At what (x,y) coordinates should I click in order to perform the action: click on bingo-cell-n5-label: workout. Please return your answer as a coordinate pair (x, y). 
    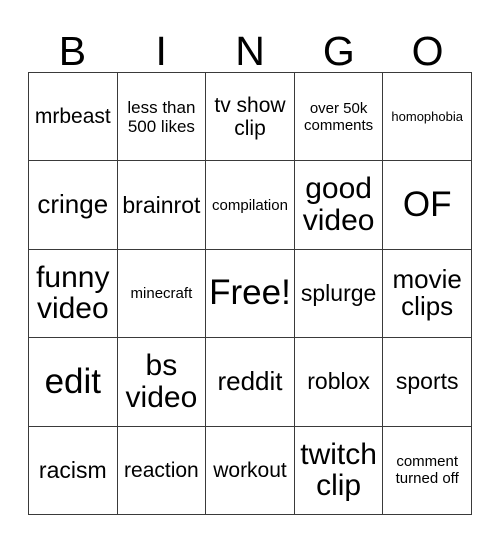
    Looking at the image, I should click on (250, 470).